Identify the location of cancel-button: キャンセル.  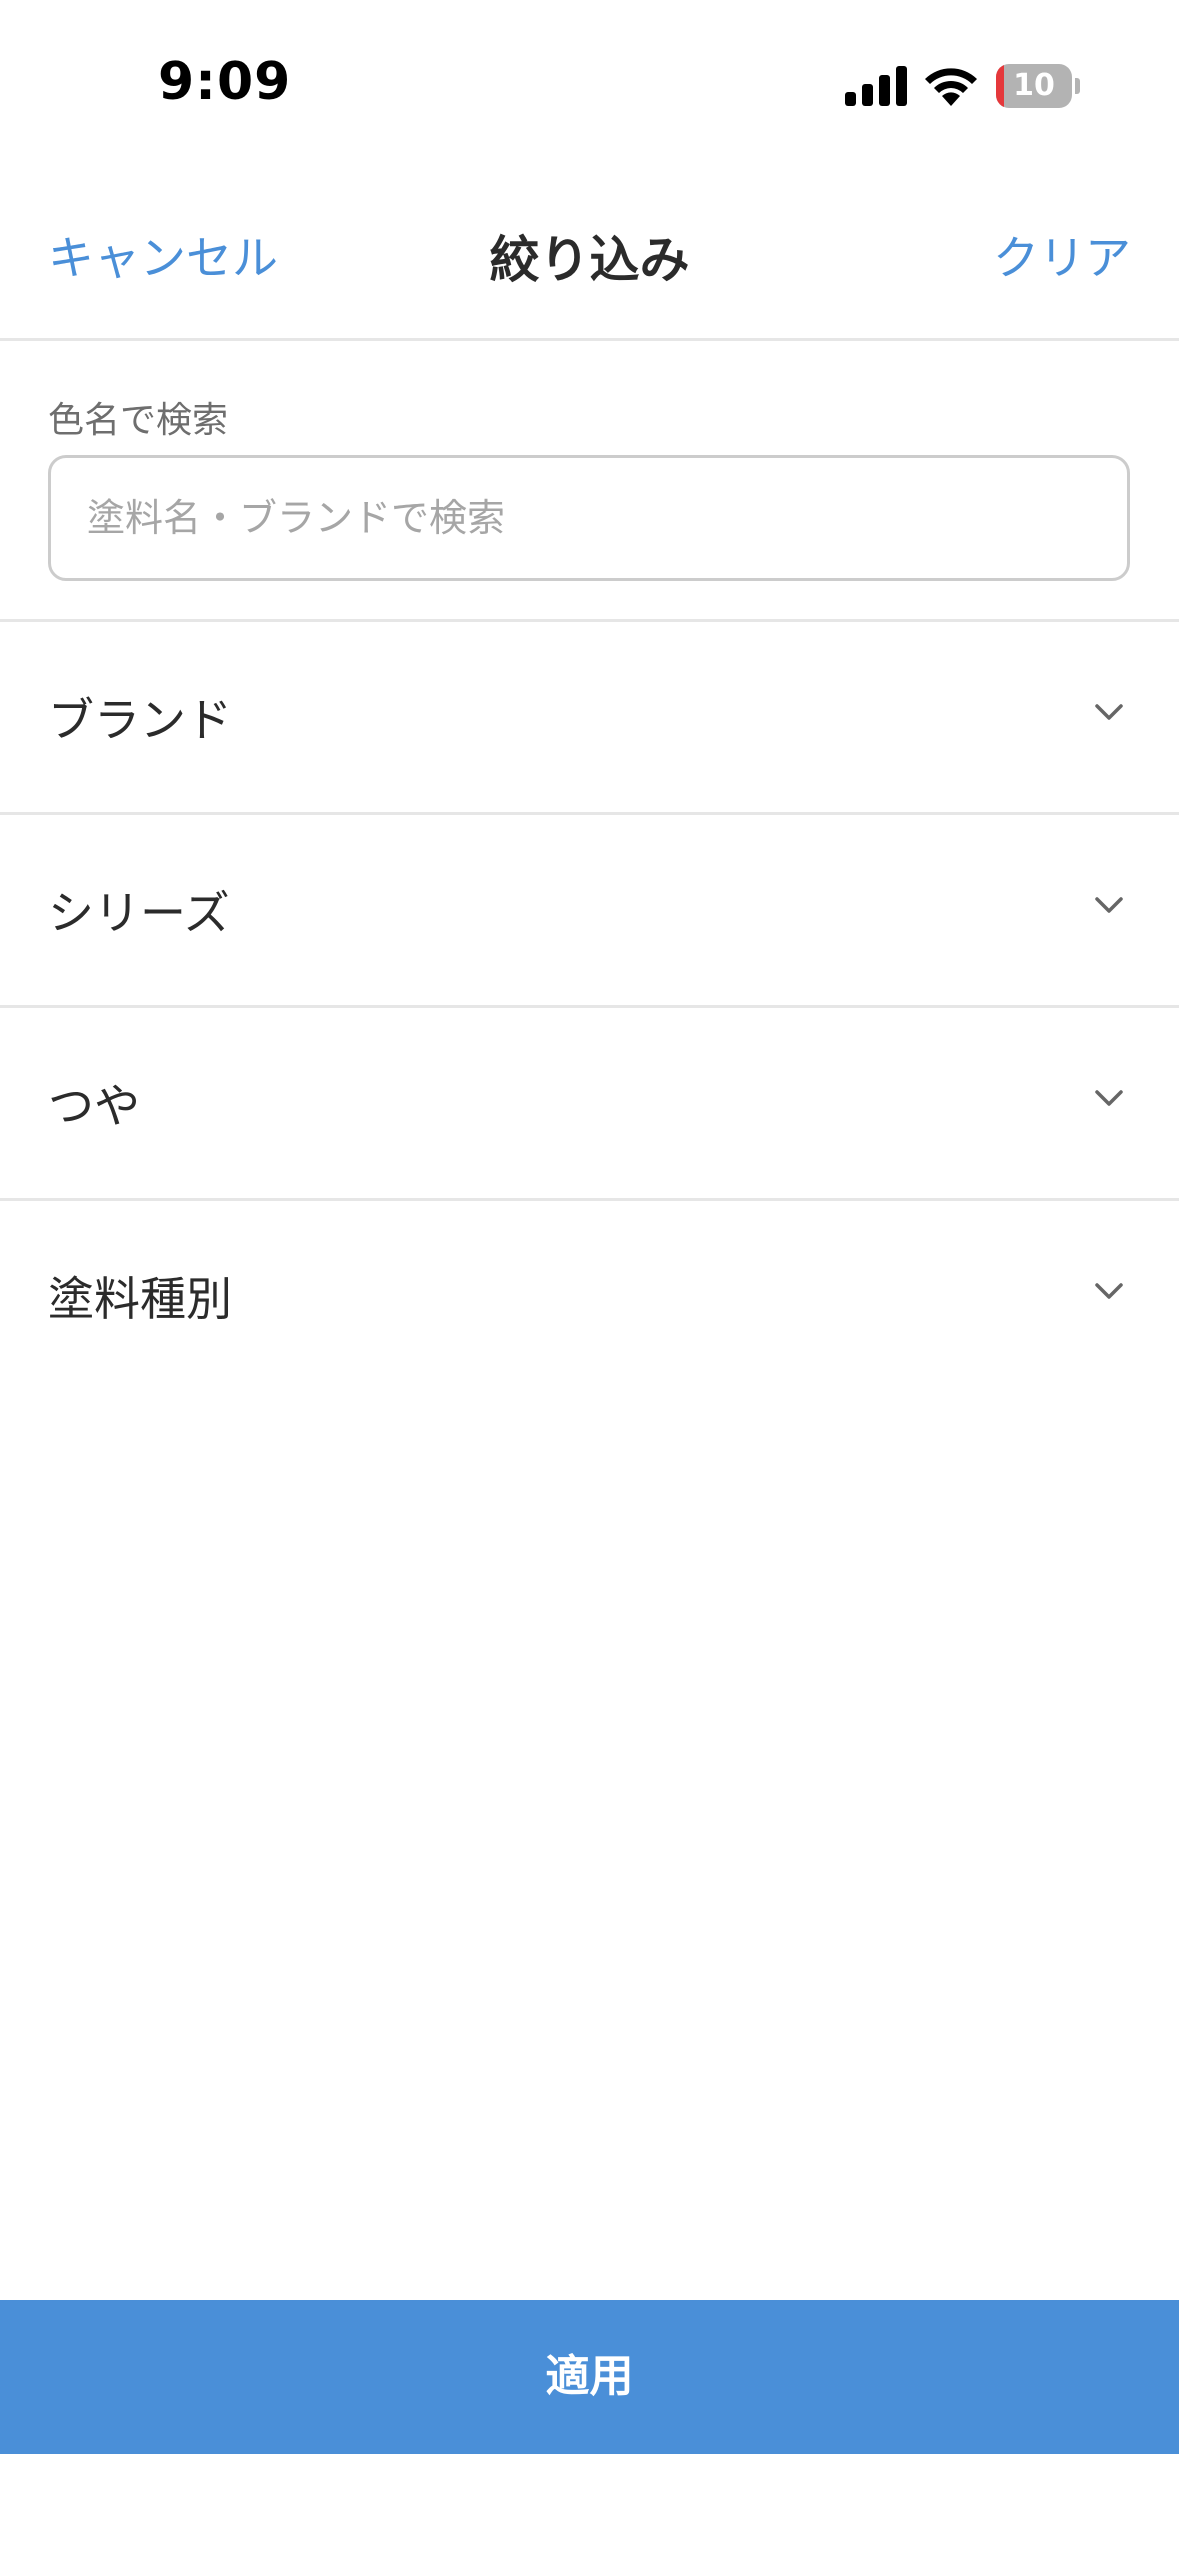
(163, 255).